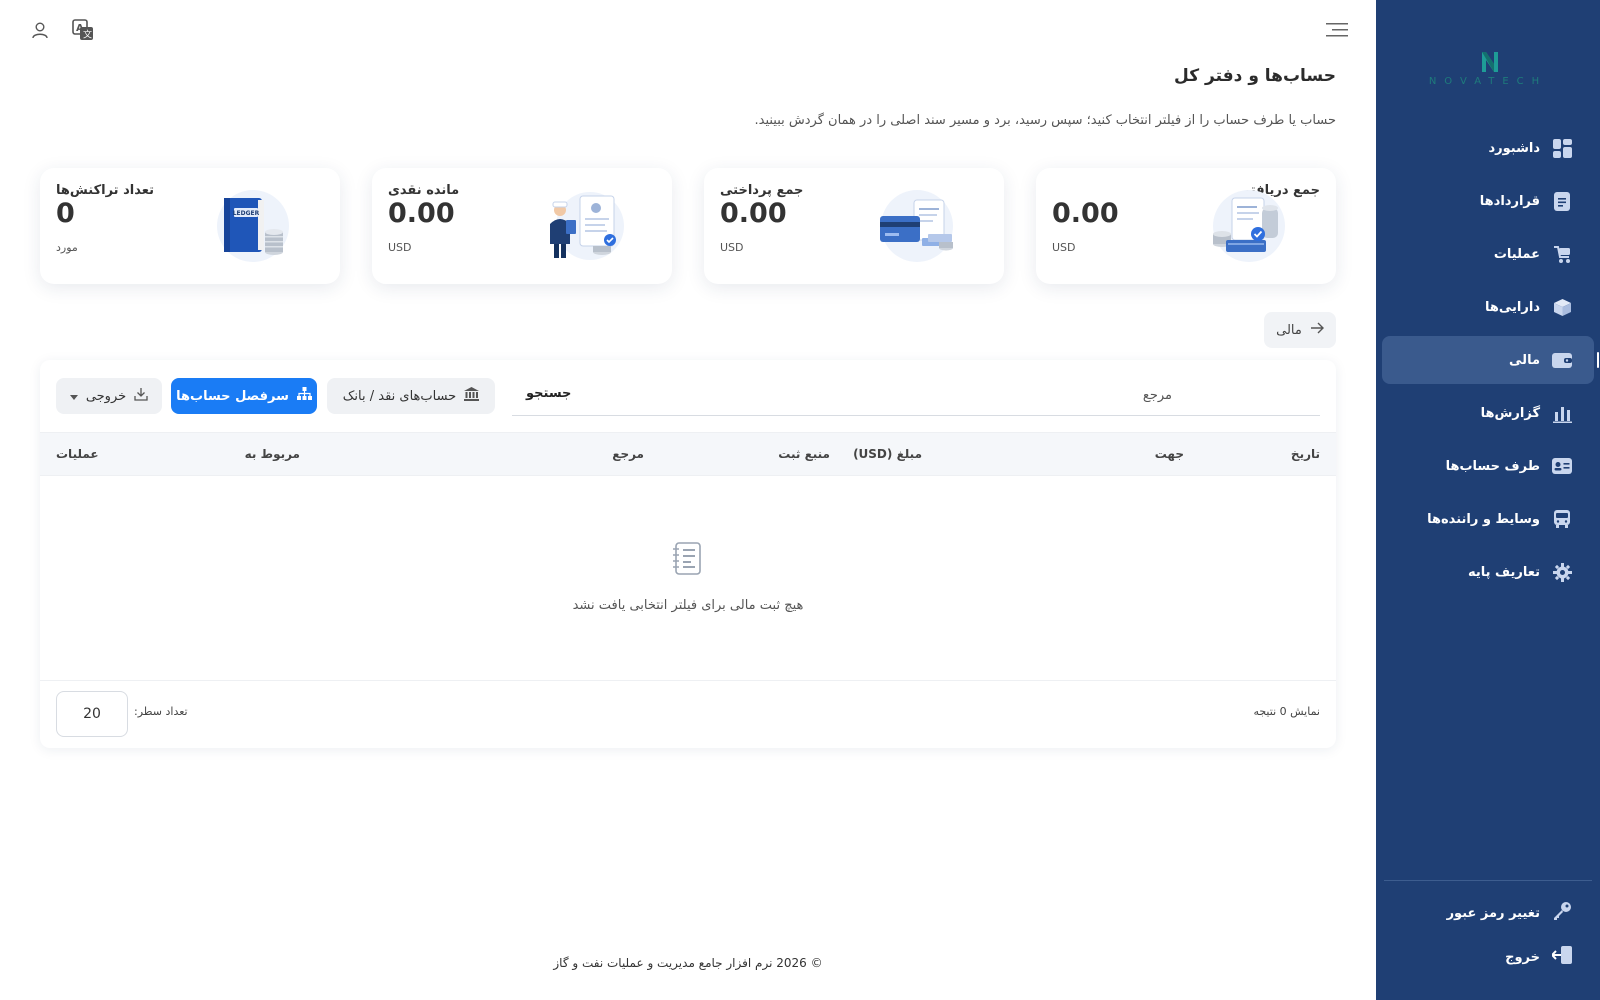 Image resolution: width=1600 pixels, height=1000 pixels. I want to click on sidebar-nav: داشبورد قراردادها عملیات دارایی‌ها ما, so click(1490, 362).